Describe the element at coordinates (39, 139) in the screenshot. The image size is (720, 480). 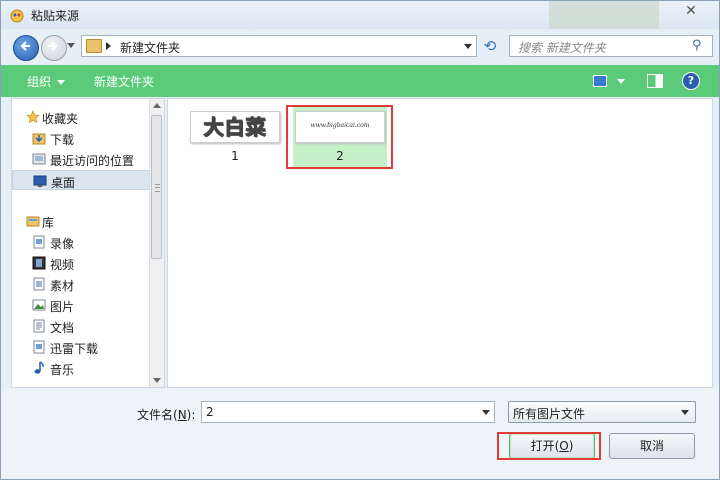
I see `download-folder-icon` at that location.